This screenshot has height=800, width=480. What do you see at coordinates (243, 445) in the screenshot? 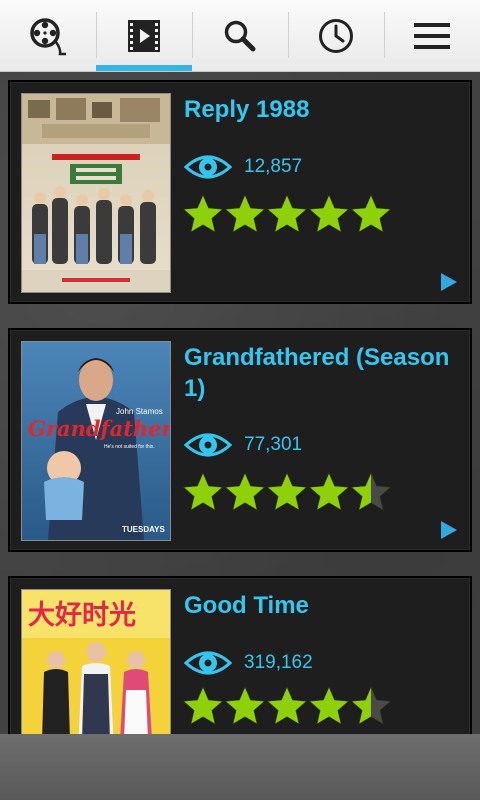
I see `view-count: 77,301` at bounding box center [243, 445].